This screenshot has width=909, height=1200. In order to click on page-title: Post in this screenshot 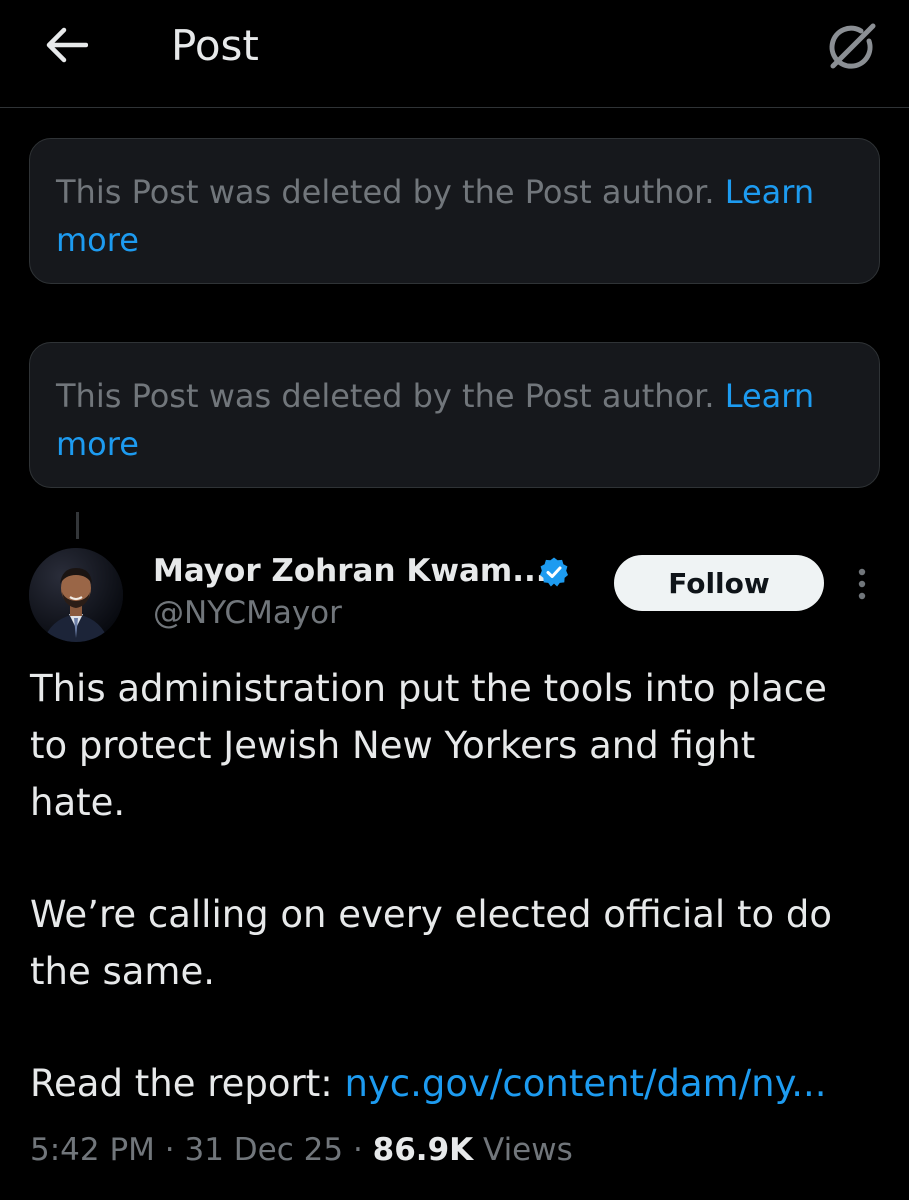, I will do `click(215, 45)`.